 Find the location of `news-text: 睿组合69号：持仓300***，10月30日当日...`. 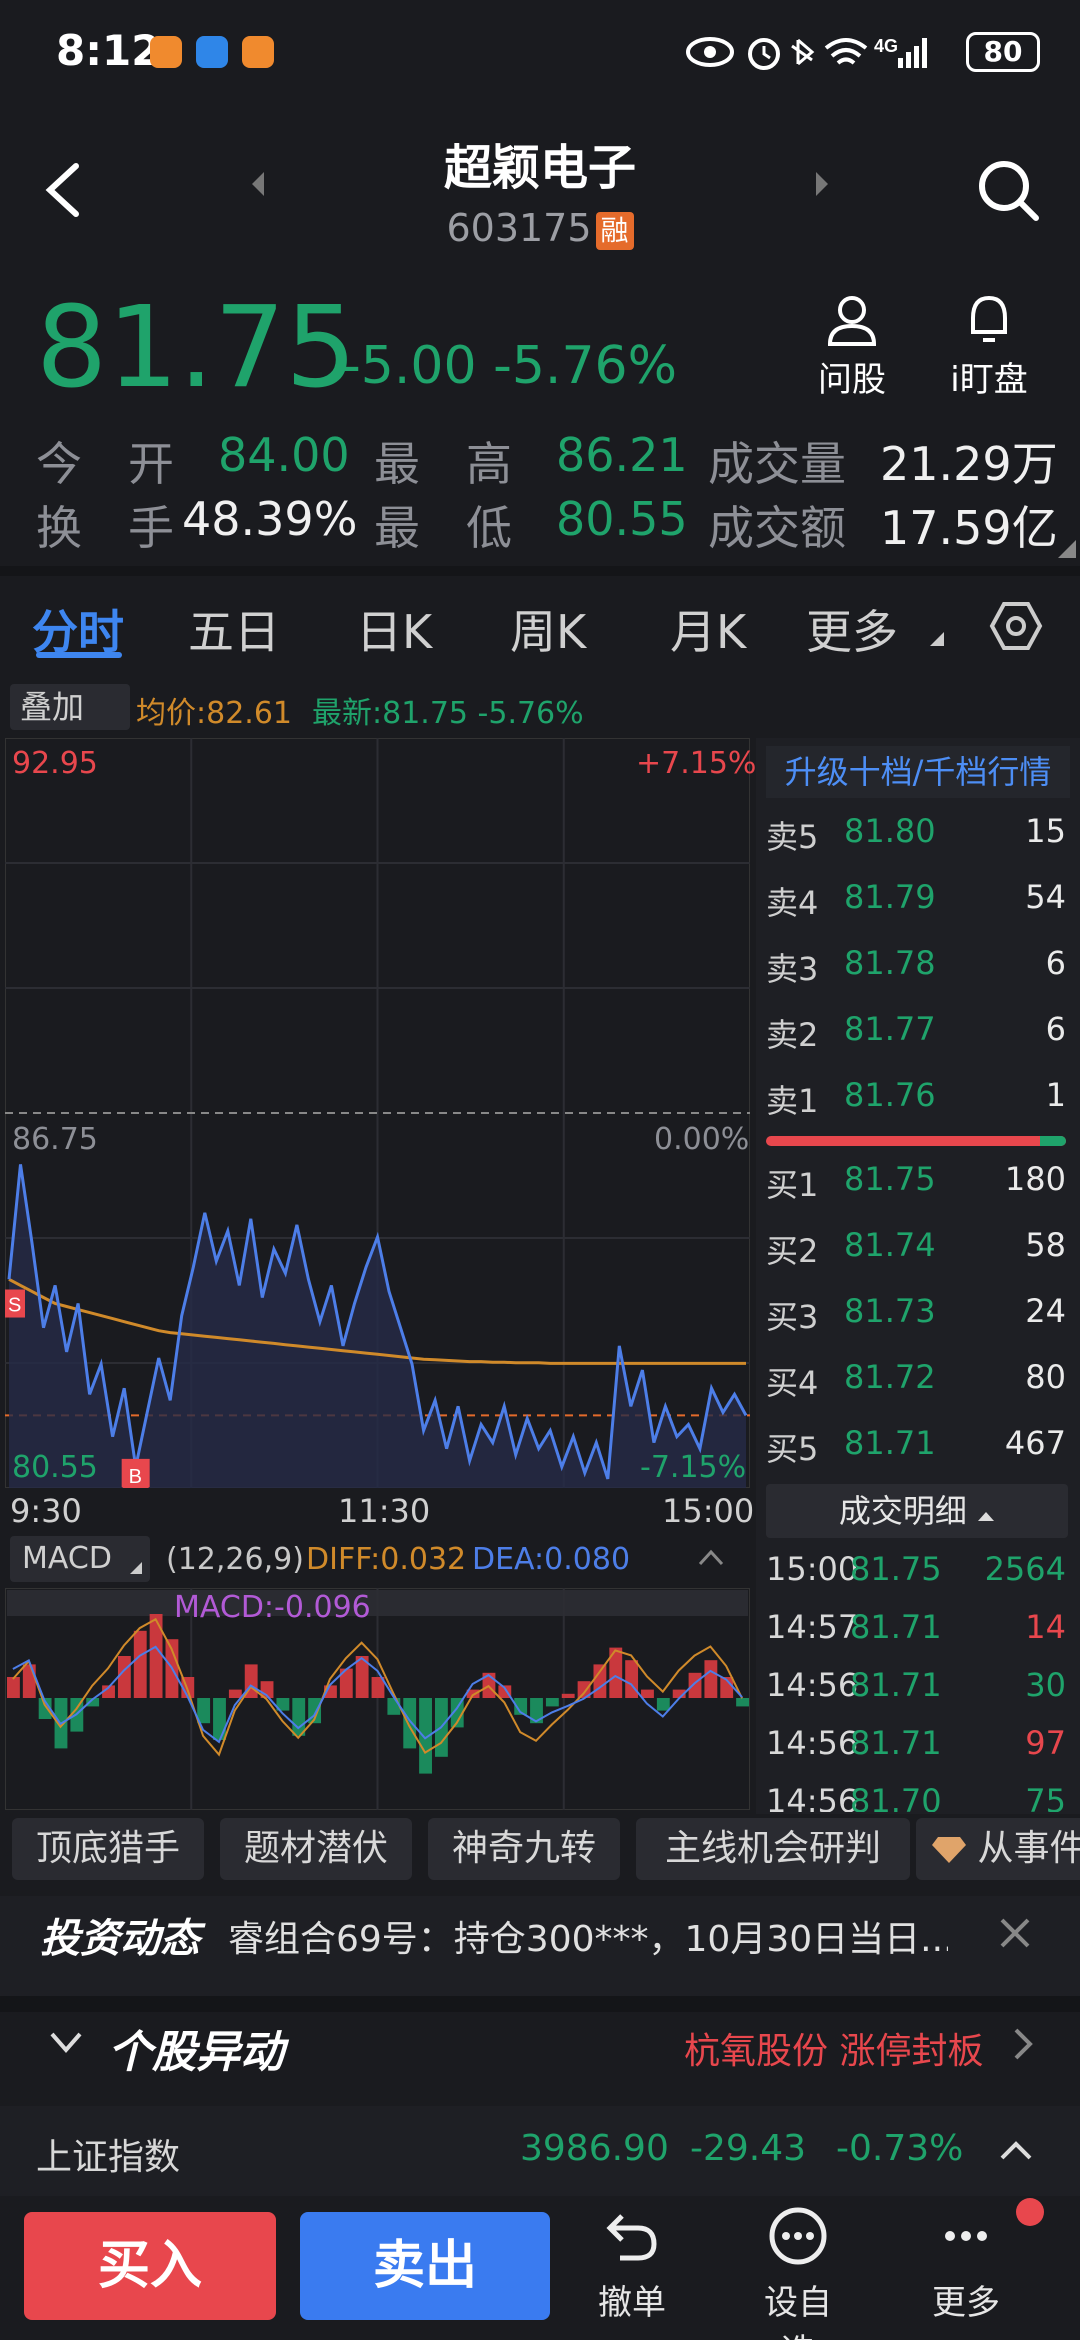

news-text: 睿组合69号：持仓300***，10月30日当日... is located at coordinates (588, 1939).